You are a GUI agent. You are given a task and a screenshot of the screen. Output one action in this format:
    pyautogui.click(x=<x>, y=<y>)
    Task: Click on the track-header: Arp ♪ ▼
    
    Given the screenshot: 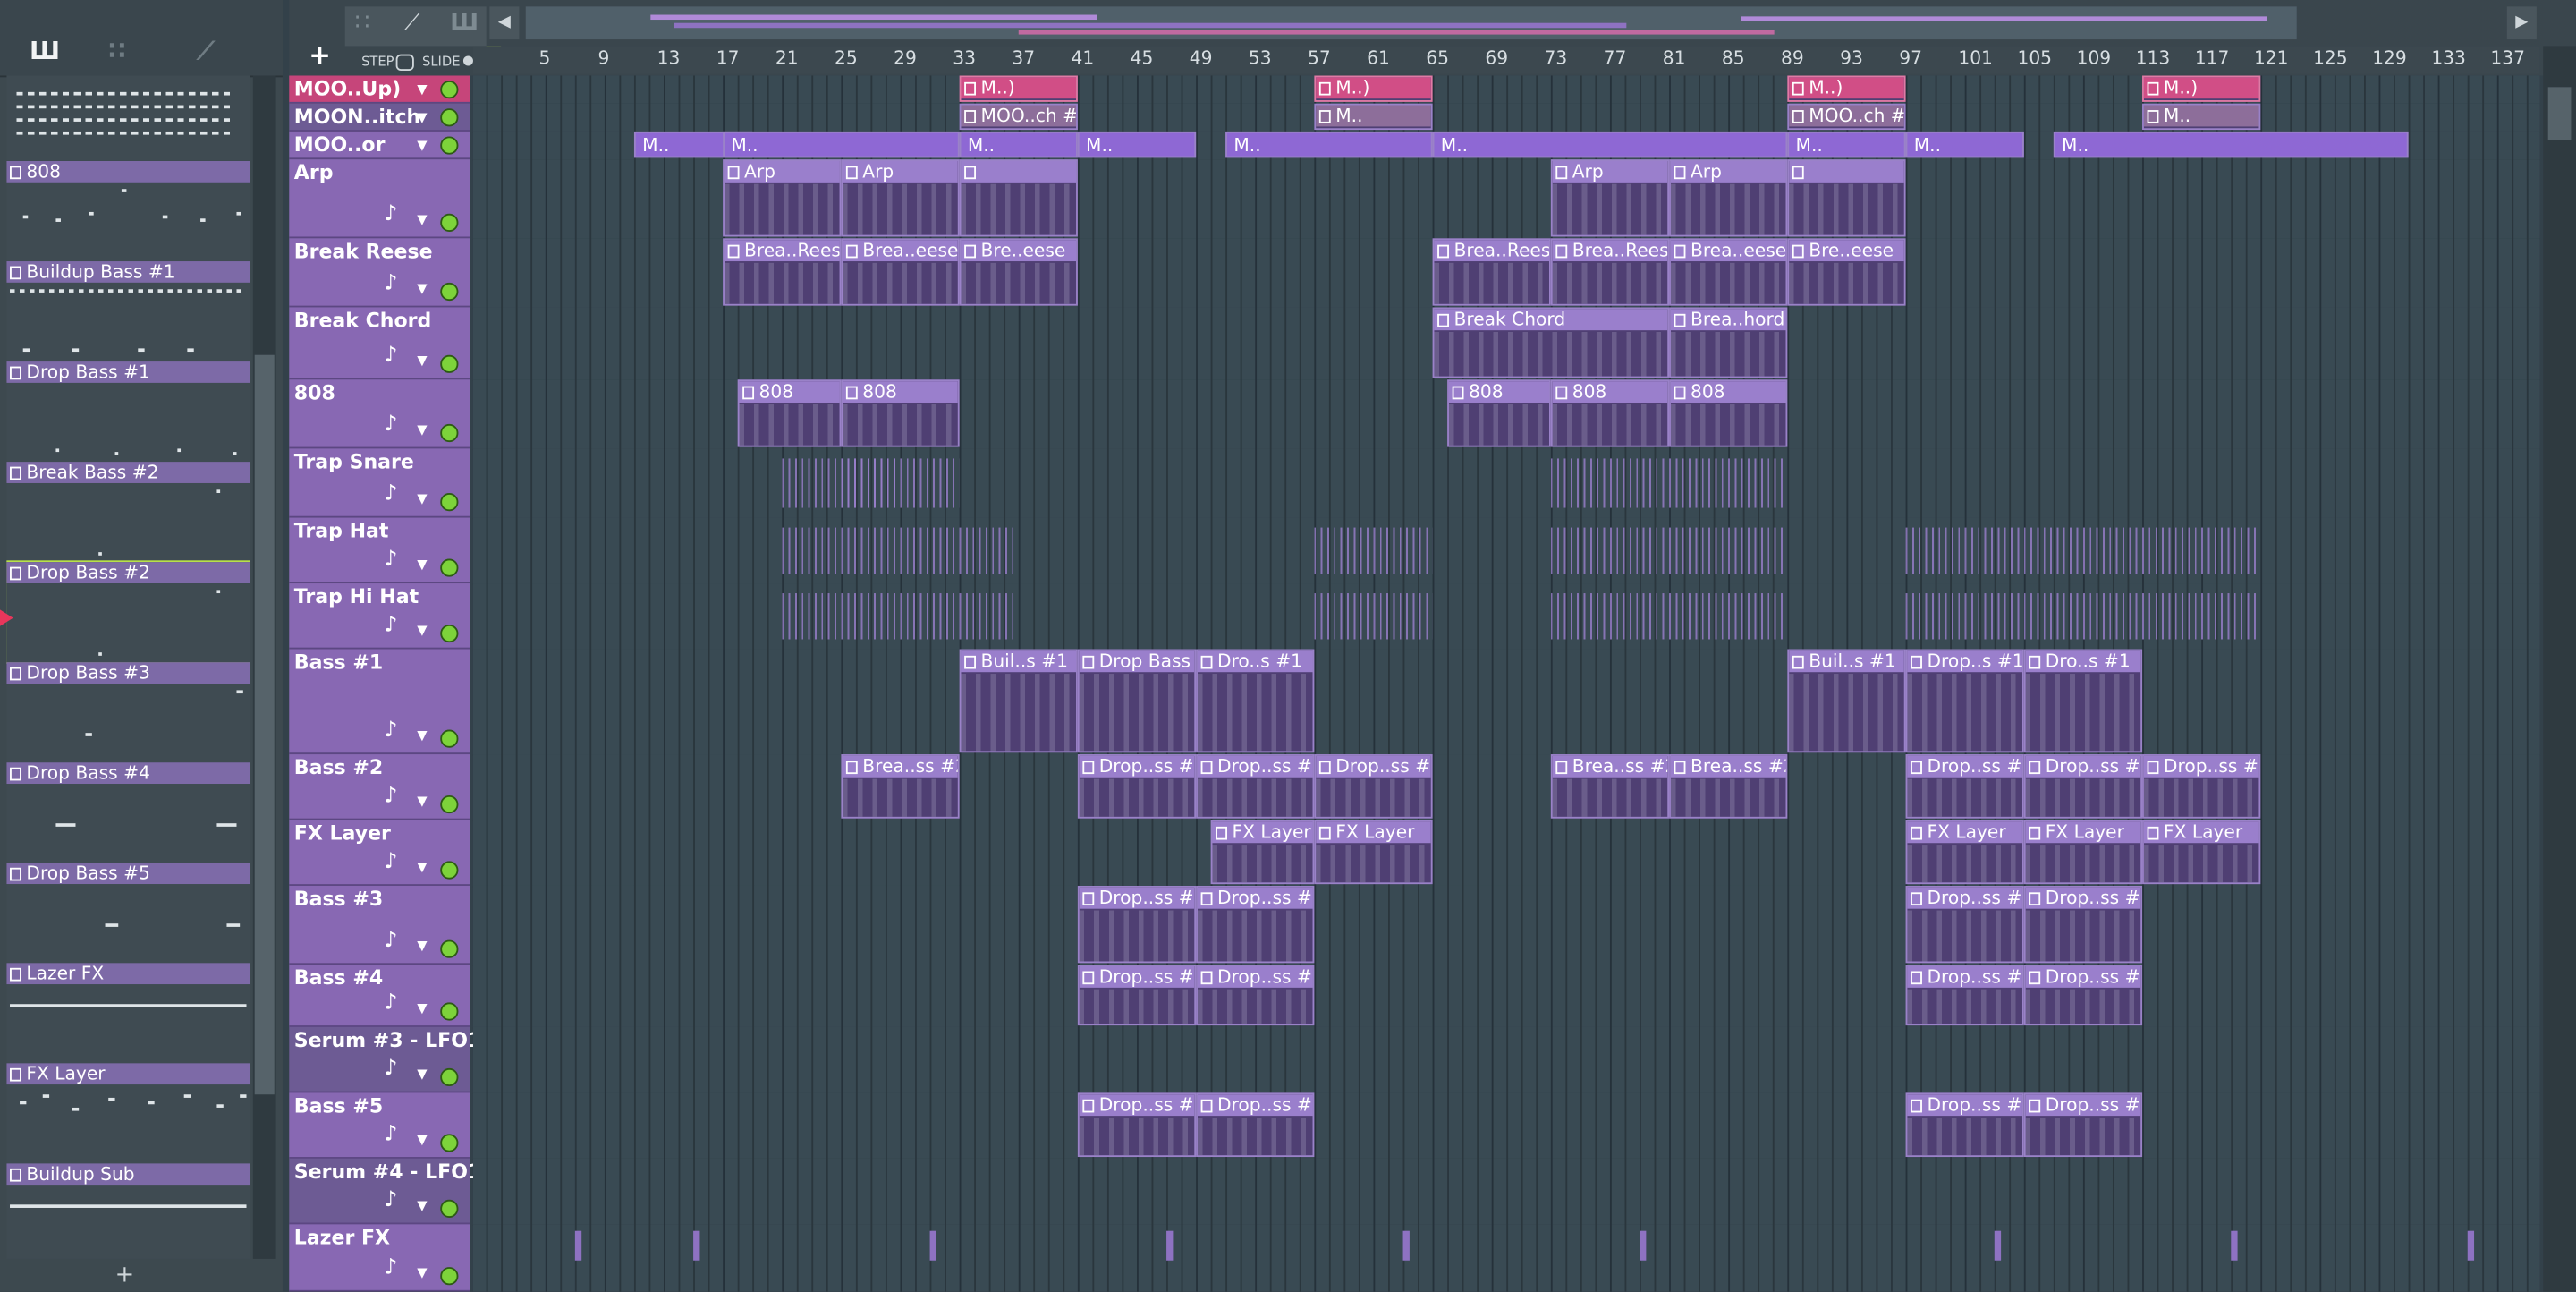 What is the action you would take?
    pyautogui.click(x=379, y=199)
    